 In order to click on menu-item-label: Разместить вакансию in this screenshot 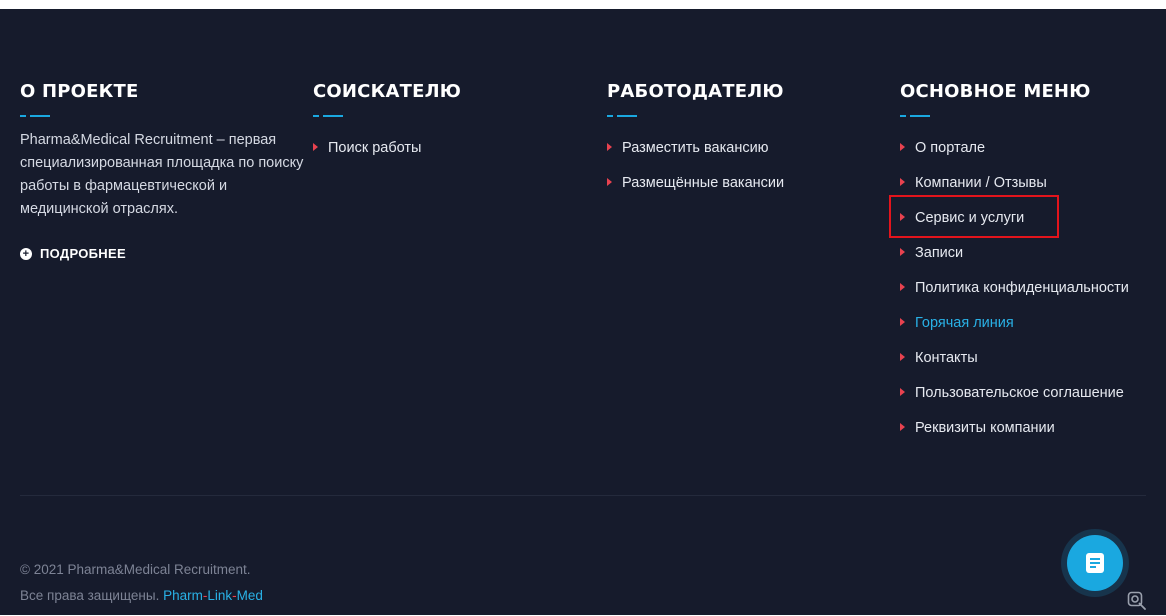, I will do `click(695, 147)`.